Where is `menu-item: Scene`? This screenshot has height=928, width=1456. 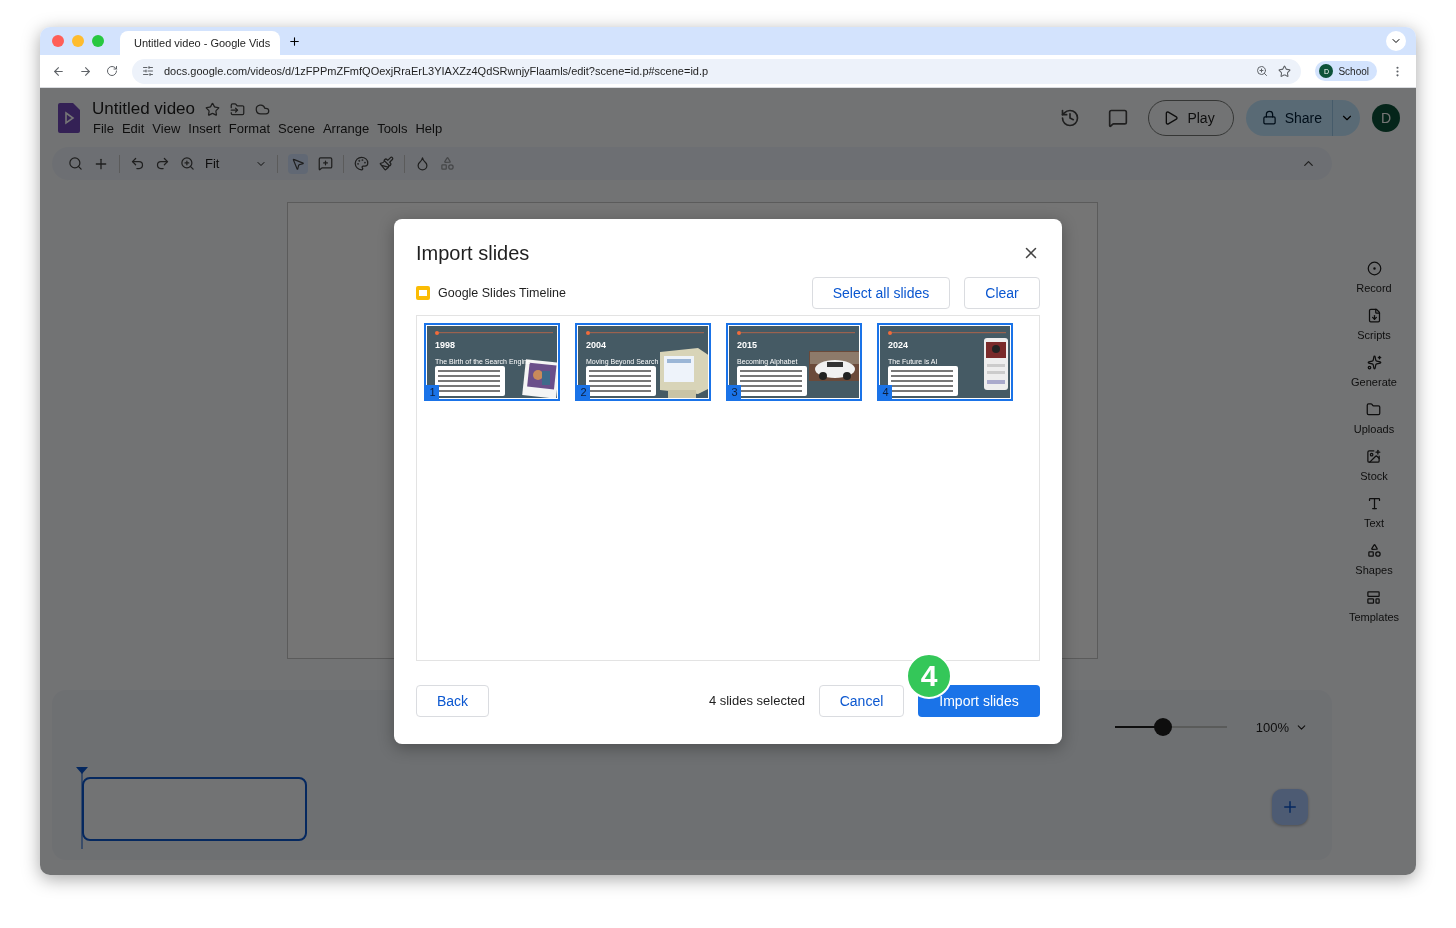 menu-item: Scene is located at coordinates (299, 128).